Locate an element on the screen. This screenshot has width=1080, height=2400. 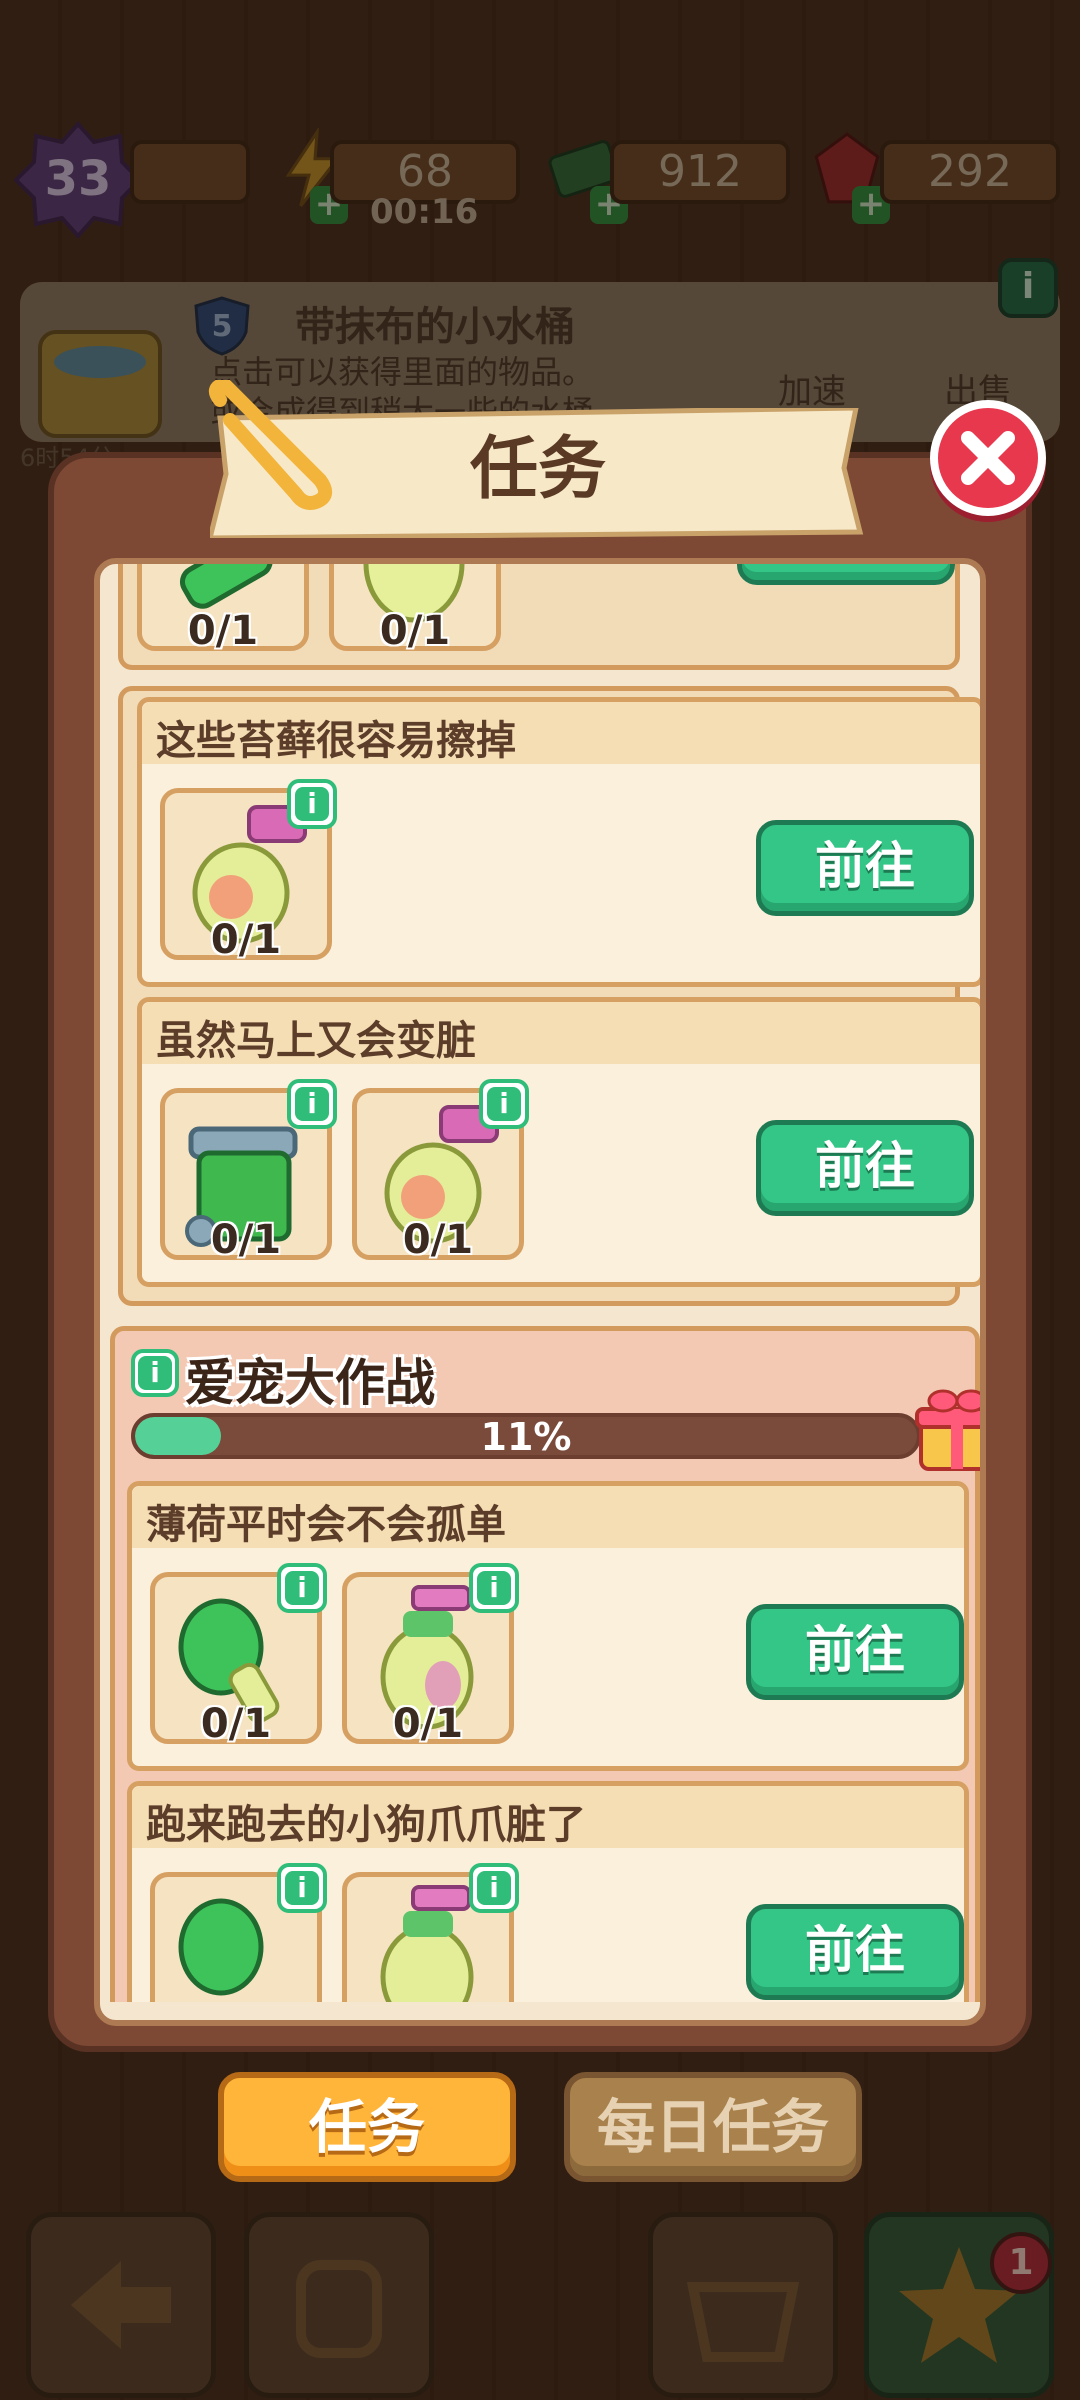
task-header: 虽然马上又会变脏 is located at coordinates (561, 1033).